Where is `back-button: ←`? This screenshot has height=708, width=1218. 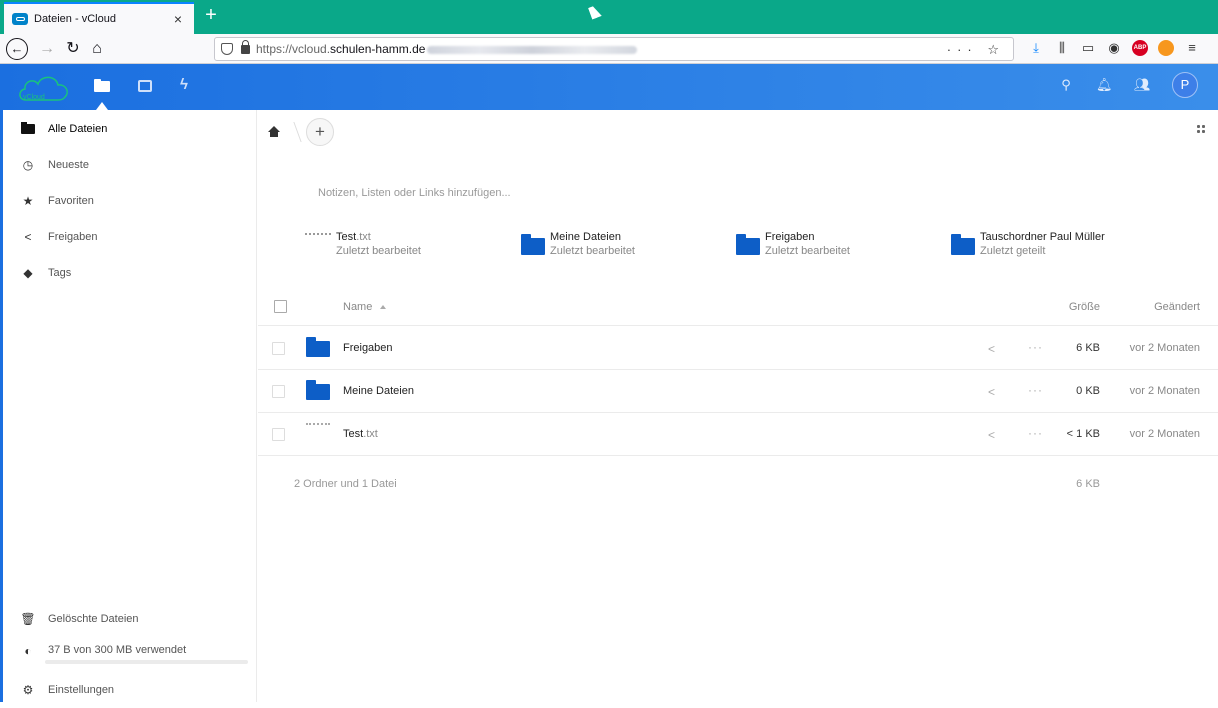 back-button: ← is located at coordinates (17, 49).